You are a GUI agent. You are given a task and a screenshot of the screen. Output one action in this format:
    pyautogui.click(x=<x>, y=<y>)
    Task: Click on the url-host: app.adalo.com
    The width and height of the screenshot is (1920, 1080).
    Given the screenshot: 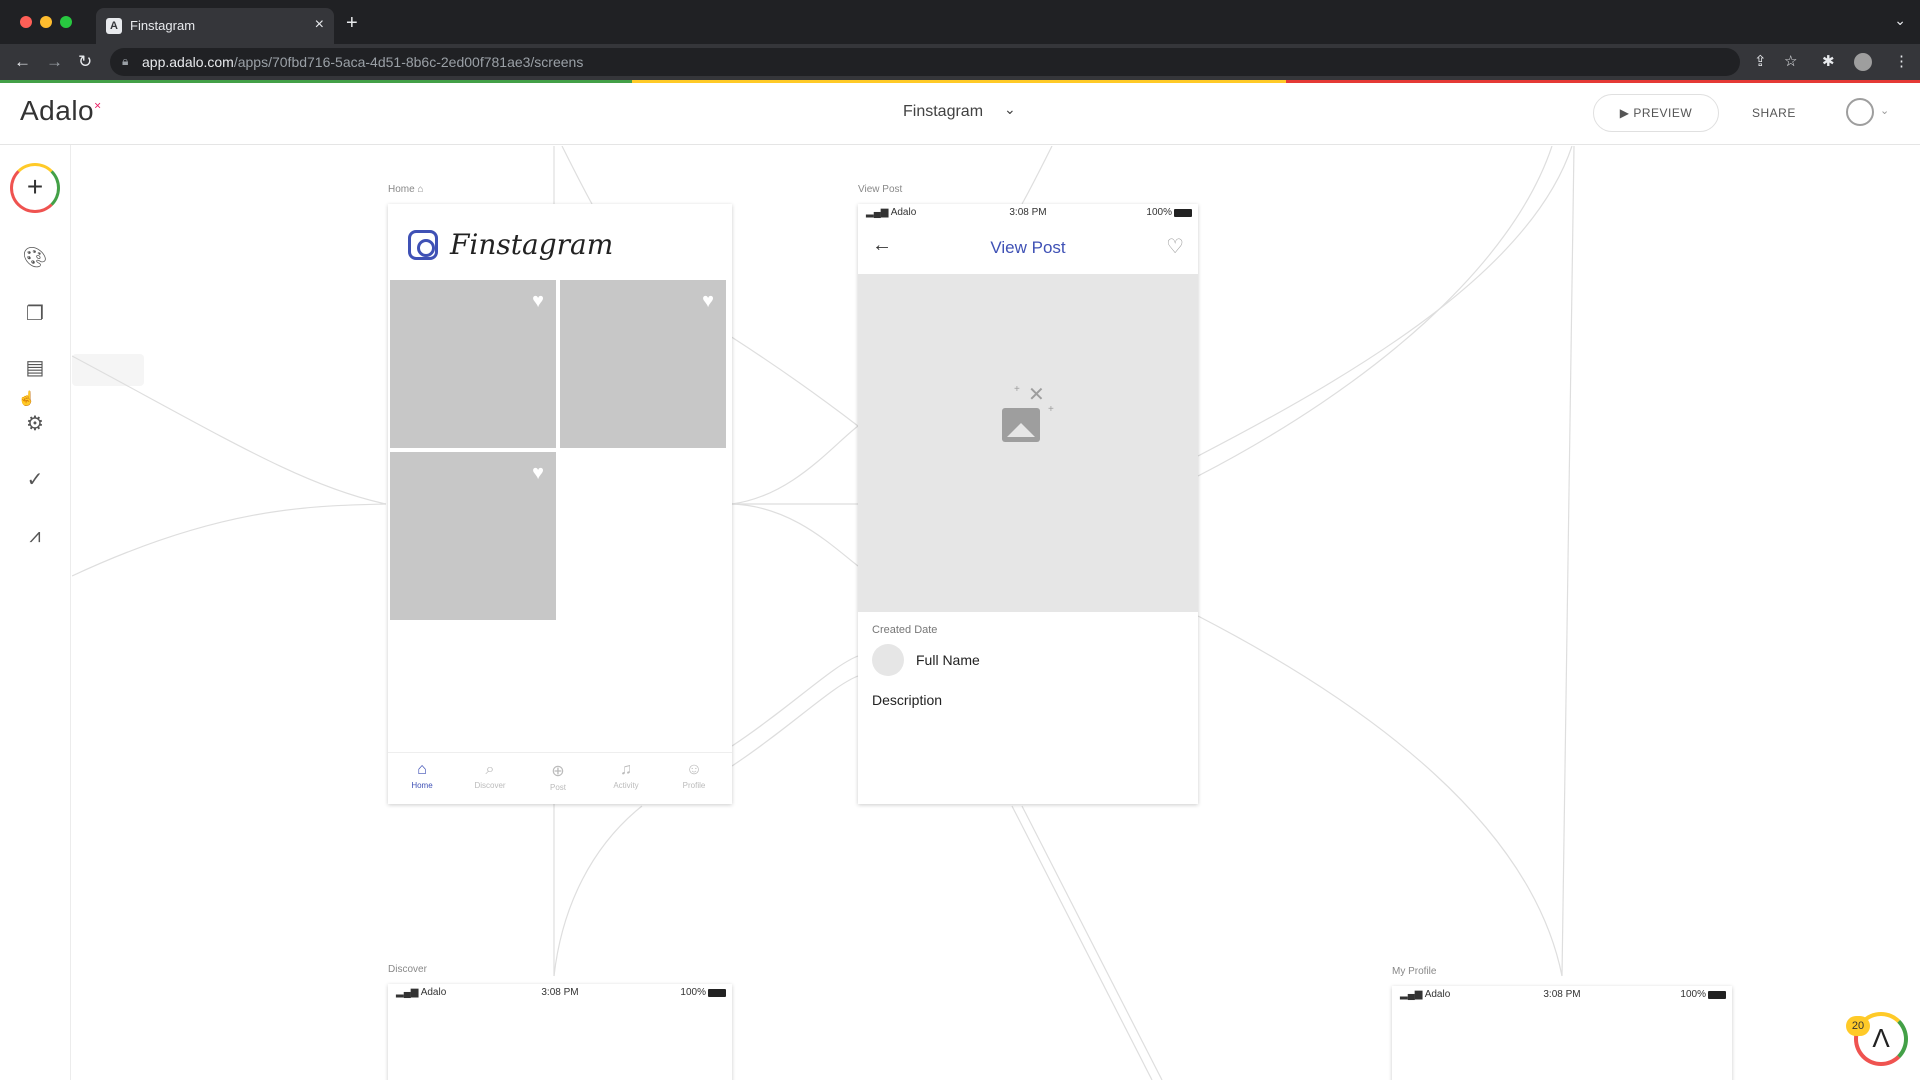 What is the action you would take?
    pyautogui.click(x=188, y=62)
    